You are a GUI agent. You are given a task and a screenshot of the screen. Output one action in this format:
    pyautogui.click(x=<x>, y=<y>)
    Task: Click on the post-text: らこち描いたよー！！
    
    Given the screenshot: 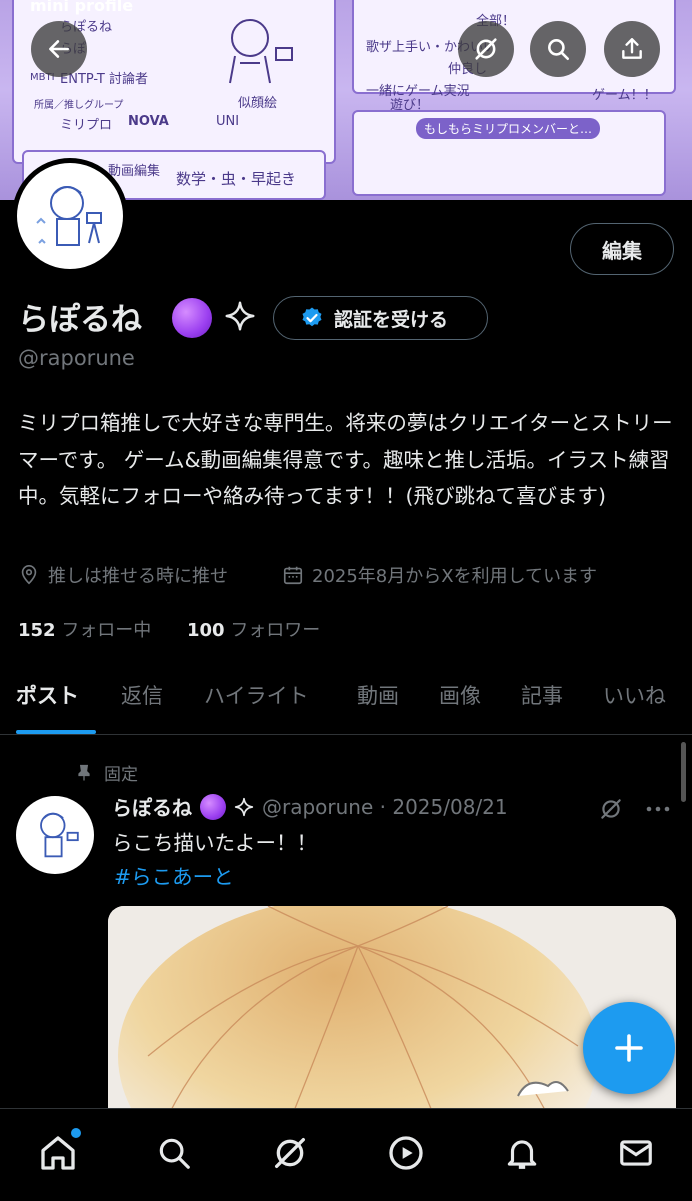 What is the action you would take?
    pyautogui.click(x=214, y=843)
    